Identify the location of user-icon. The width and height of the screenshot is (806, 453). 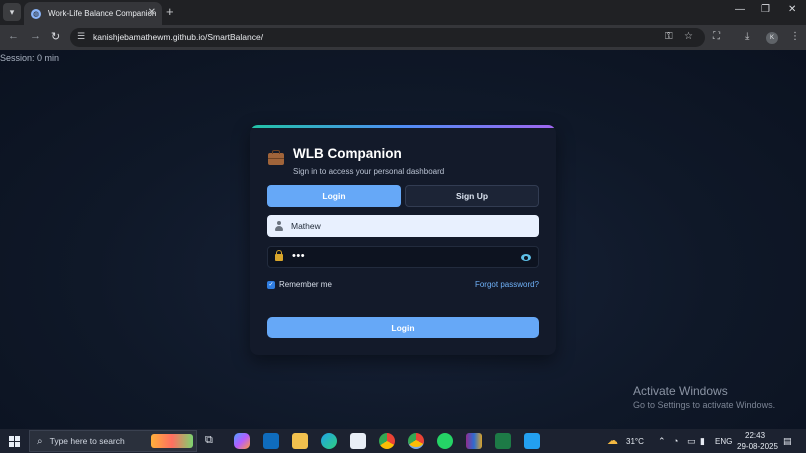
(279, 226).